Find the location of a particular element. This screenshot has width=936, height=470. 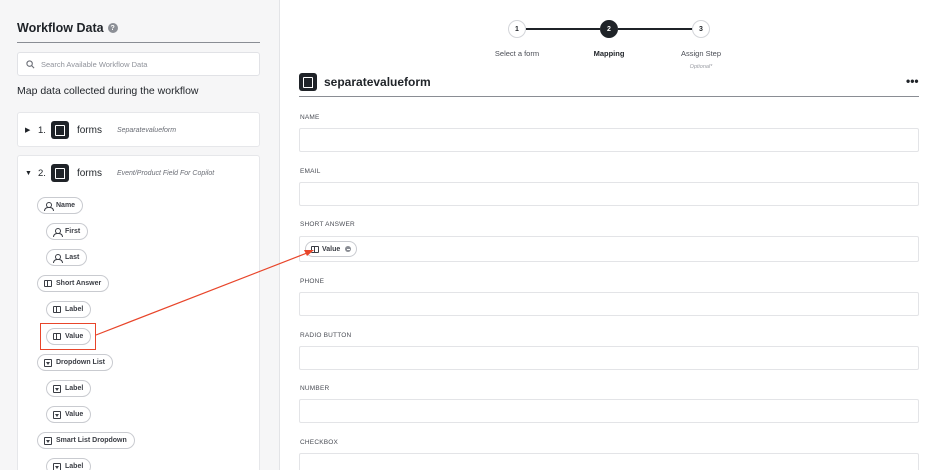

map-instructions: Map data collected during the workflow is located at coordinates (108, 91).